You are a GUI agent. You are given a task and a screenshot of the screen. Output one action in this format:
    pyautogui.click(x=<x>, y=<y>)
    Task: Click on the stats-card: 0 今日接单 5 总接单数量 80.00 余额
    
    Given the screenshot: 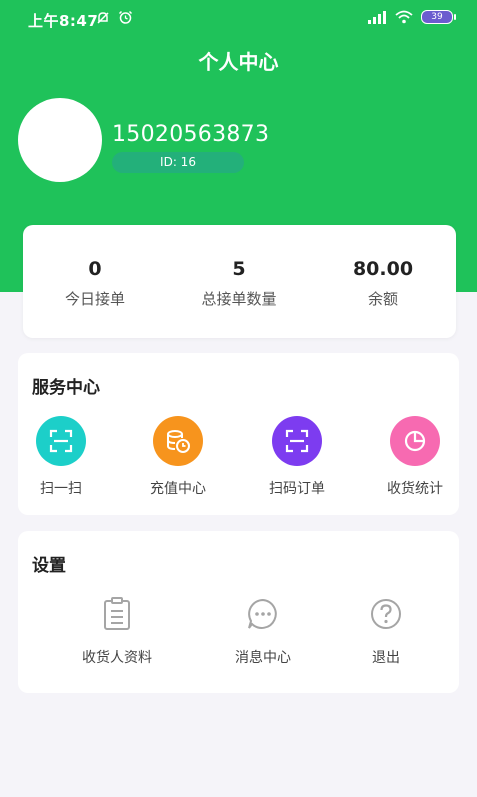 What is the action you would take?
    pyautogui.click(x=239, y=281)
    